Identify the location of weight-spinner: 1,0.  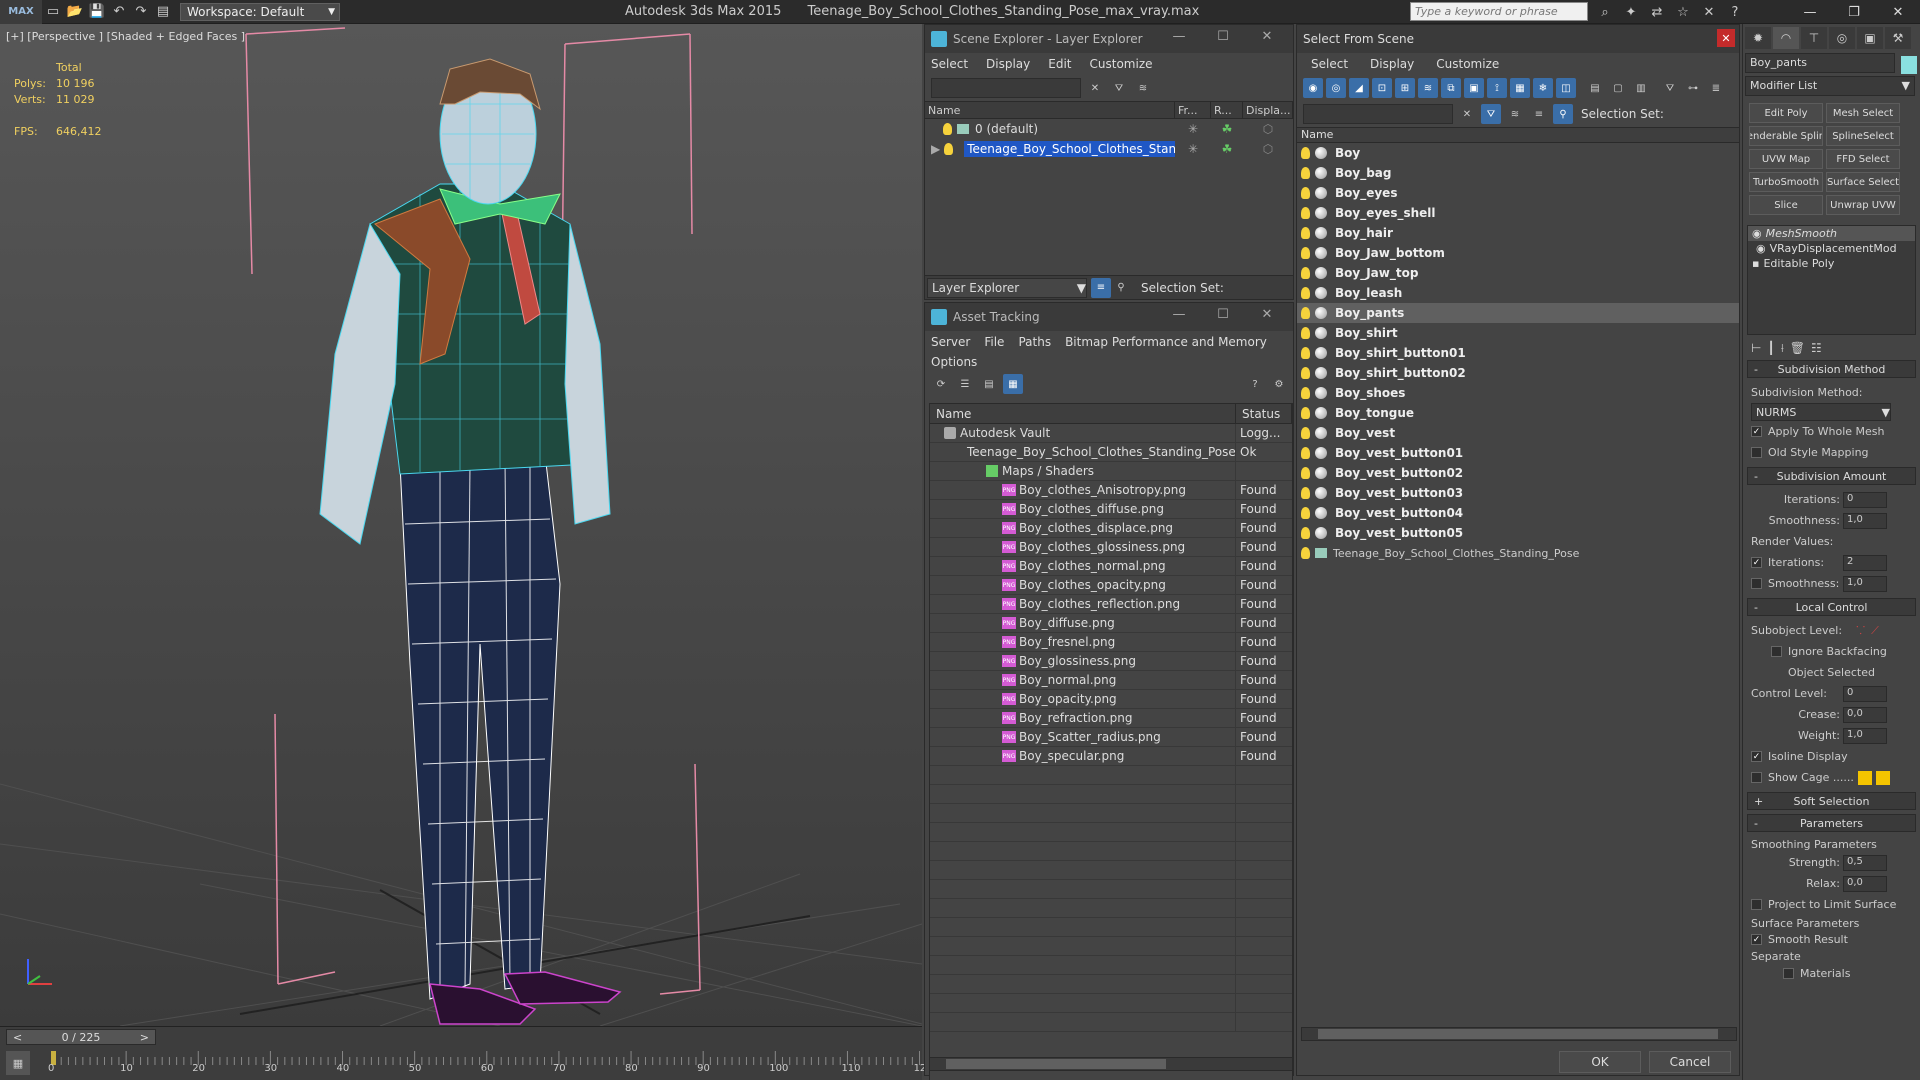
(1865, 735).